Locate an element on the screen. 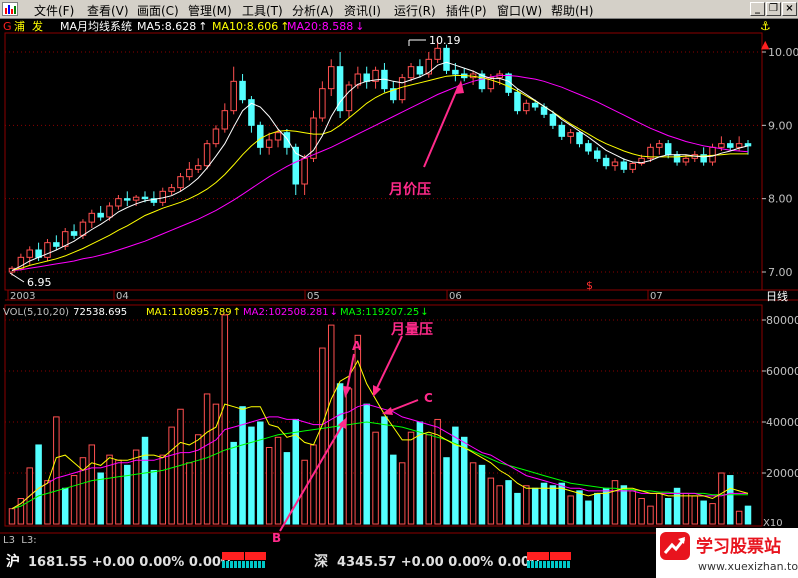 The height and width of the screenshot is (578, 798). close-button: × is located at coordinates (789, 9).